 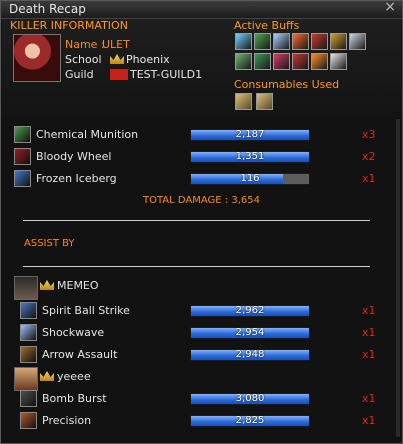 I want to click on damage-bar: 1,351, so click(x=250, y=157).